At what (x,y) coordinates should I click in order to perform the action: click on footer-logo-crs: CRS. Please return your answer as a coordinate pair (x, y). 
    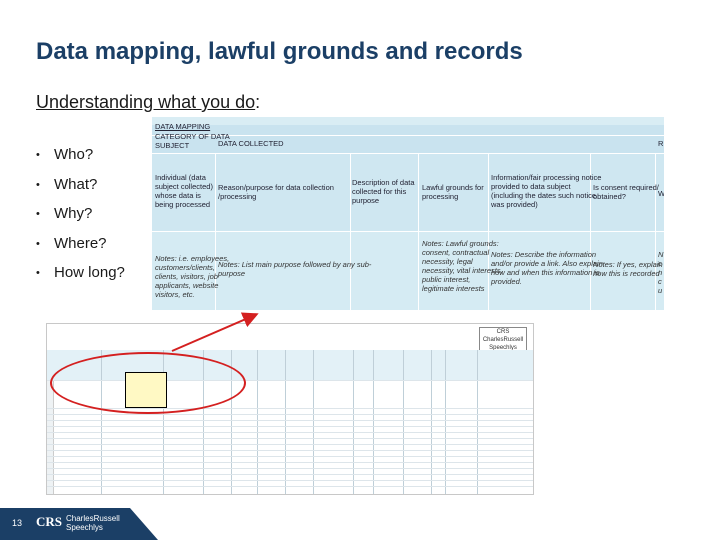
    Looking at the image, I should click on (49, 521).